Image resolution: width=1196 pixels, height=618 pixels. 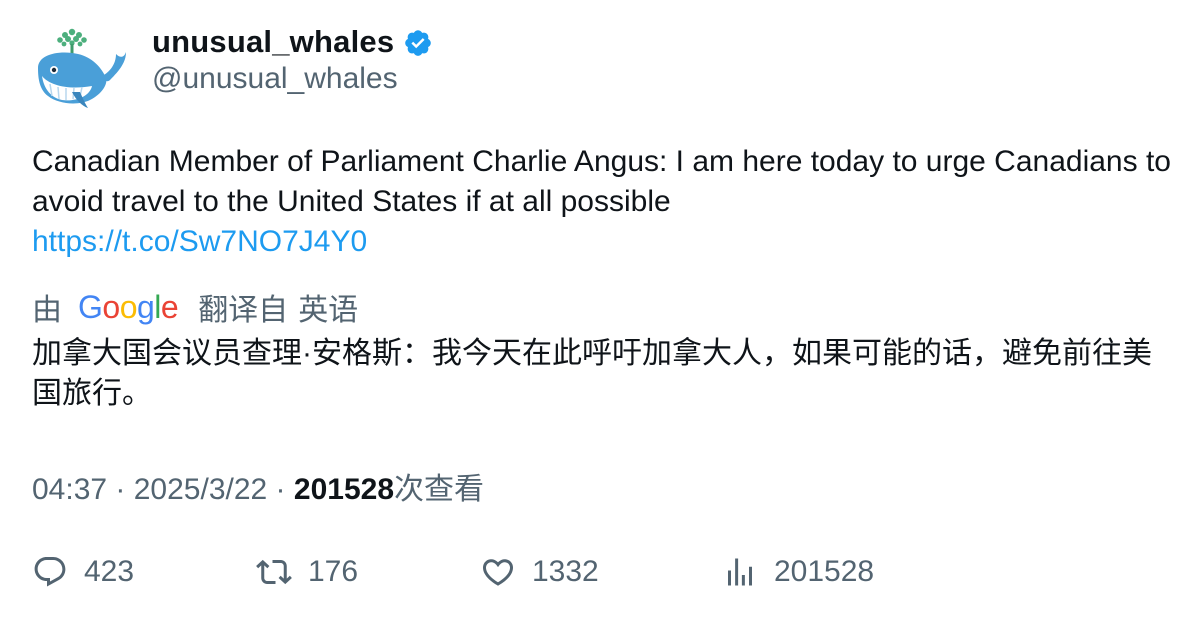 I want to click on retweet-icon, so click(x=274, y=572).